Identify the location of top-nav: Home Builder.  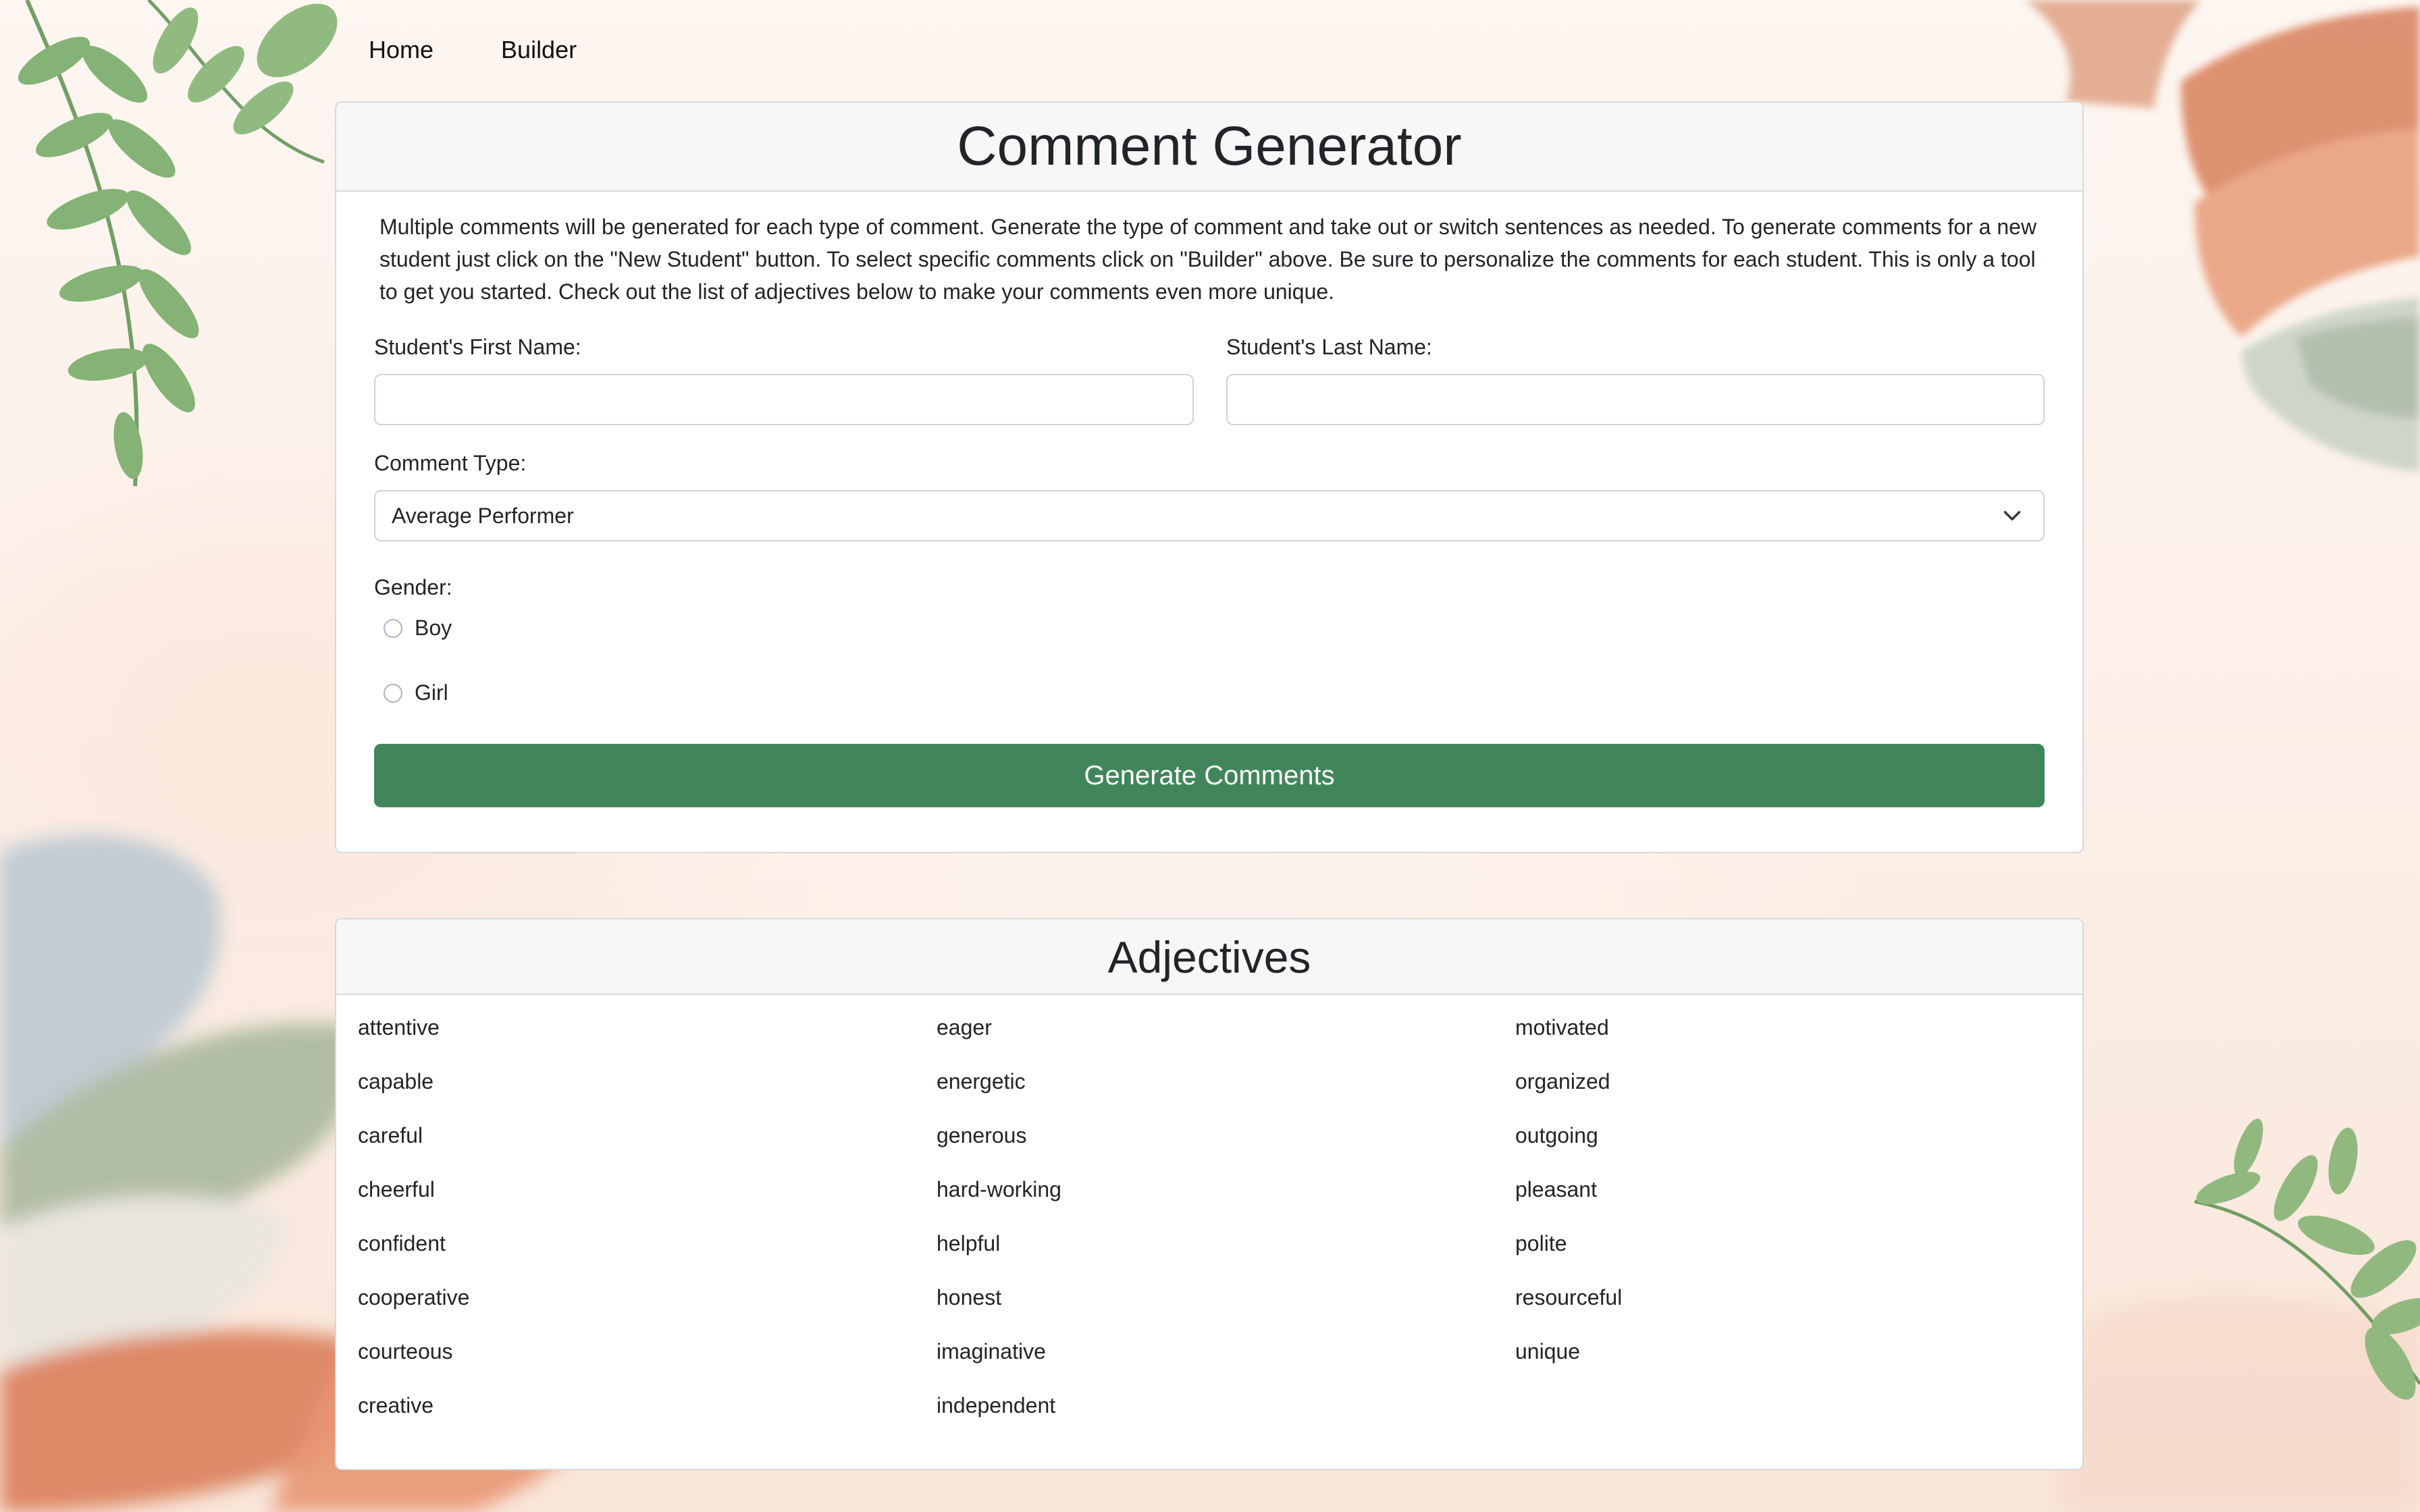
(472, 50).